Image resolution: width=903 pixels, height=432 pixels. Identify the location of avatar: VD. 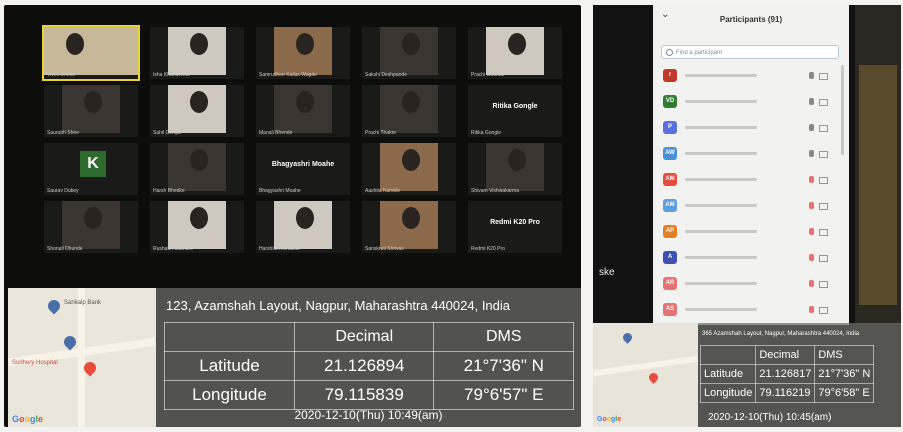
(670, 101).